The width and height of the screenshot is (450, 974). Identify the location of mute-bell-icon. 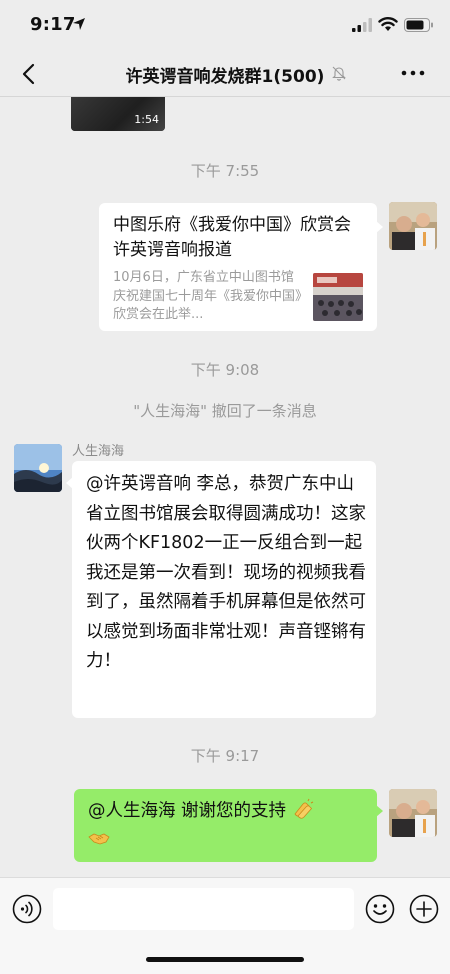
(339, 73).